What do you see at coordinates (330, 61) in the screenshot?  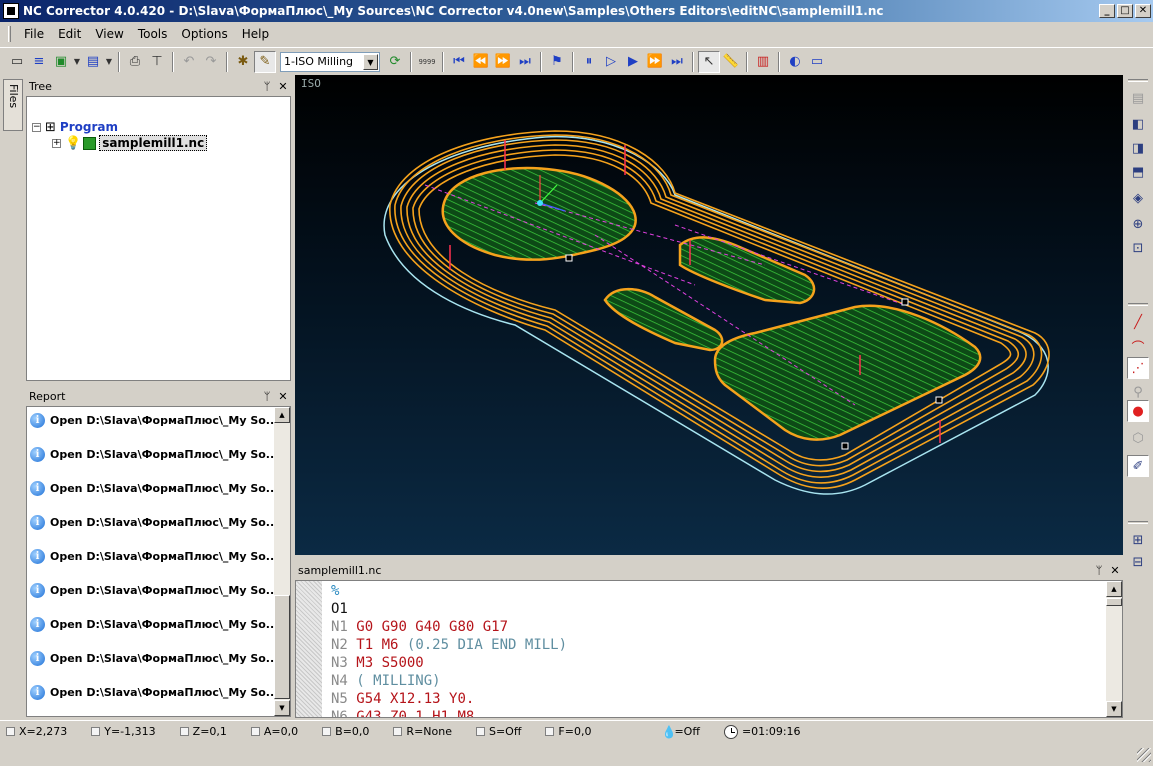 I see `machine-mode-select: 1-ISO Milling ▼` at bounding box center [330, 61].